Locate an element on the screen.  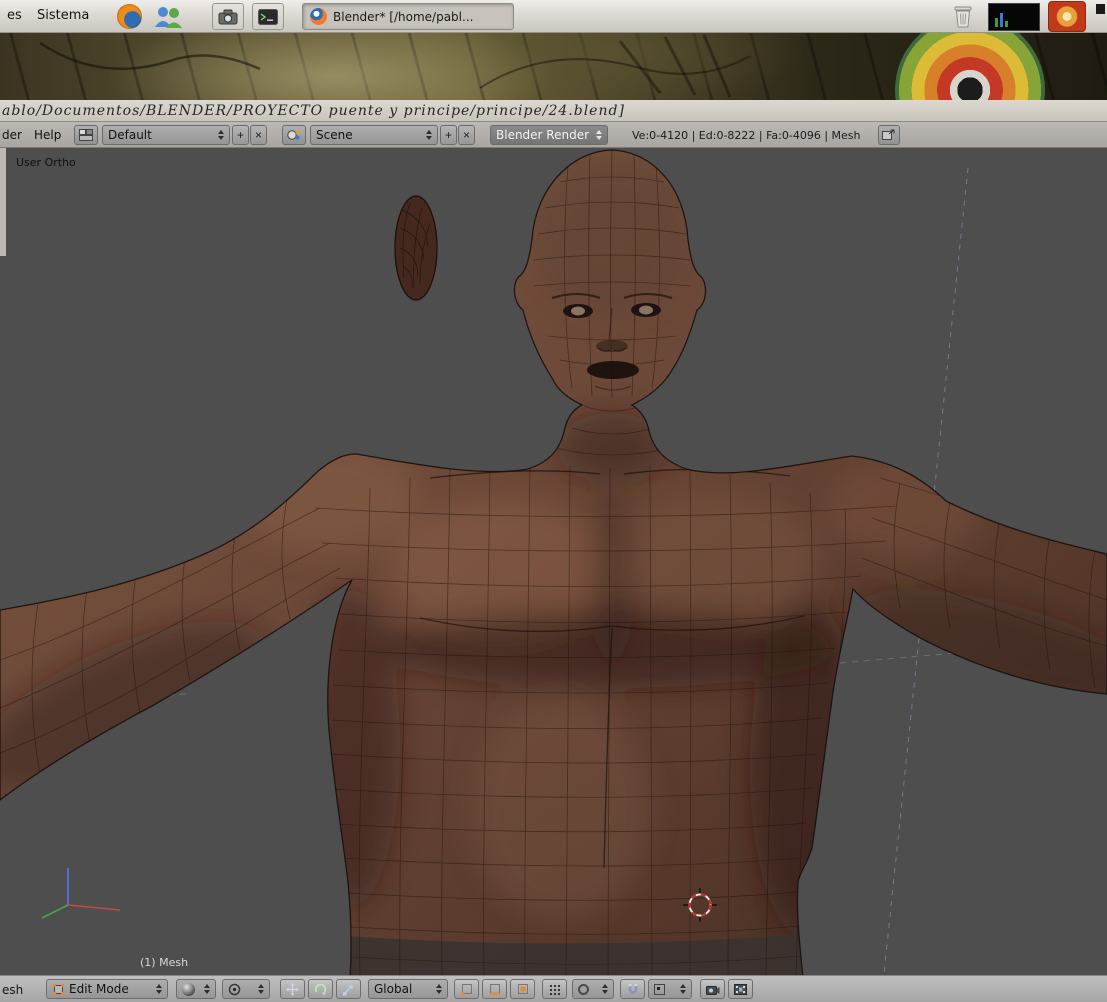
delete-layout-button: × is located at coordinates (258, 135).